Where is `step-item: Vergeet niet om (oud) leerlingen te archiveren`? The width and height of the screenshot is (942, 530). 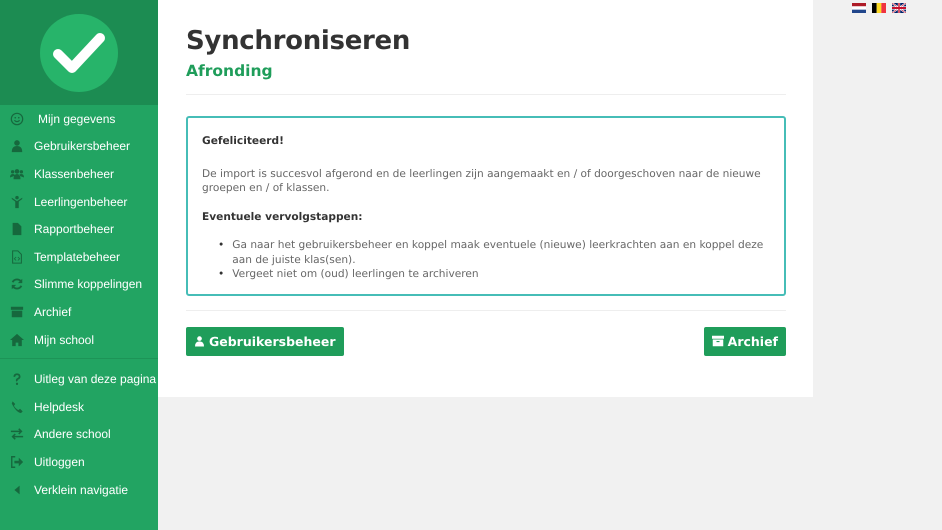 step-item: Vergeet niet om (oud) leerlingen te archiveren is located at coordinates (355, 274).